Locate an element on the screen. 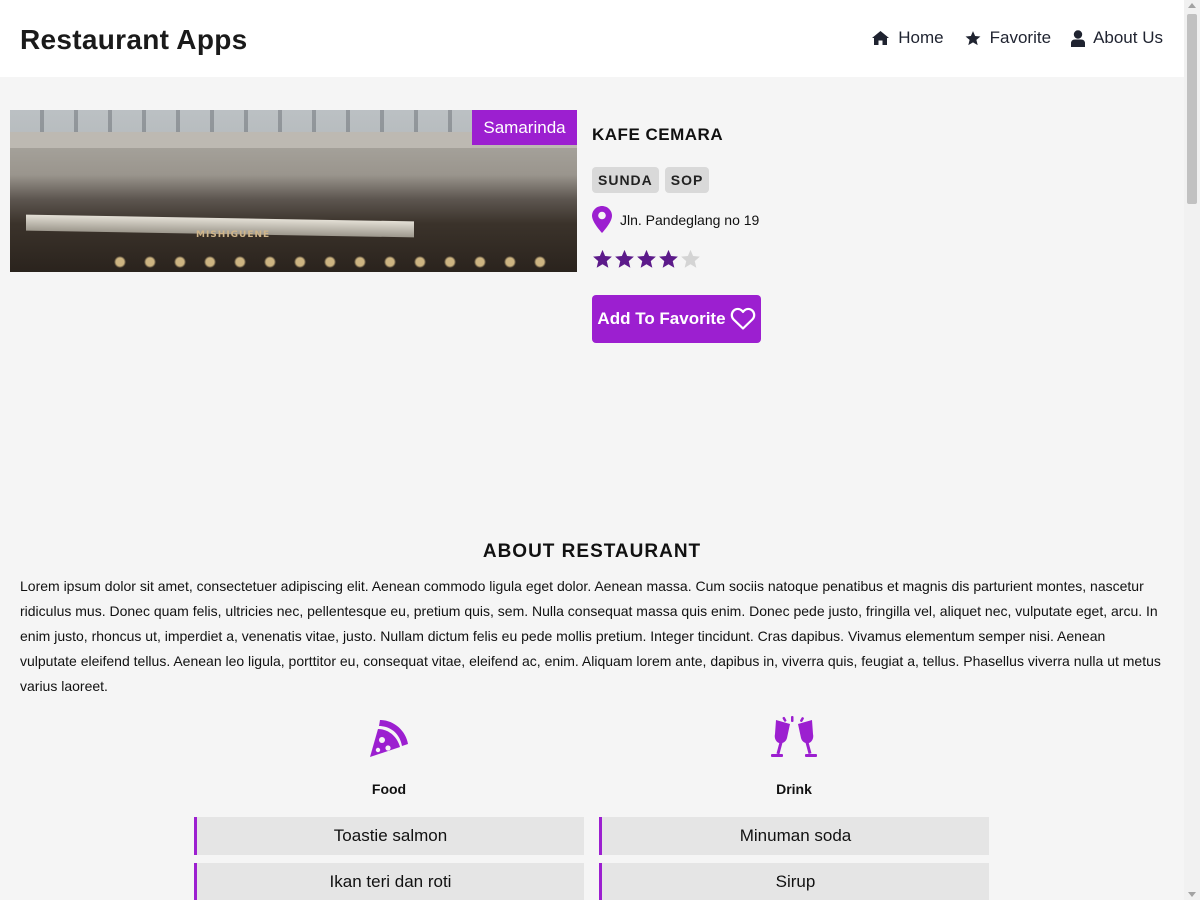 The image size is (1200, 900). page-scrollbar is located at coordinates (1192, 450).